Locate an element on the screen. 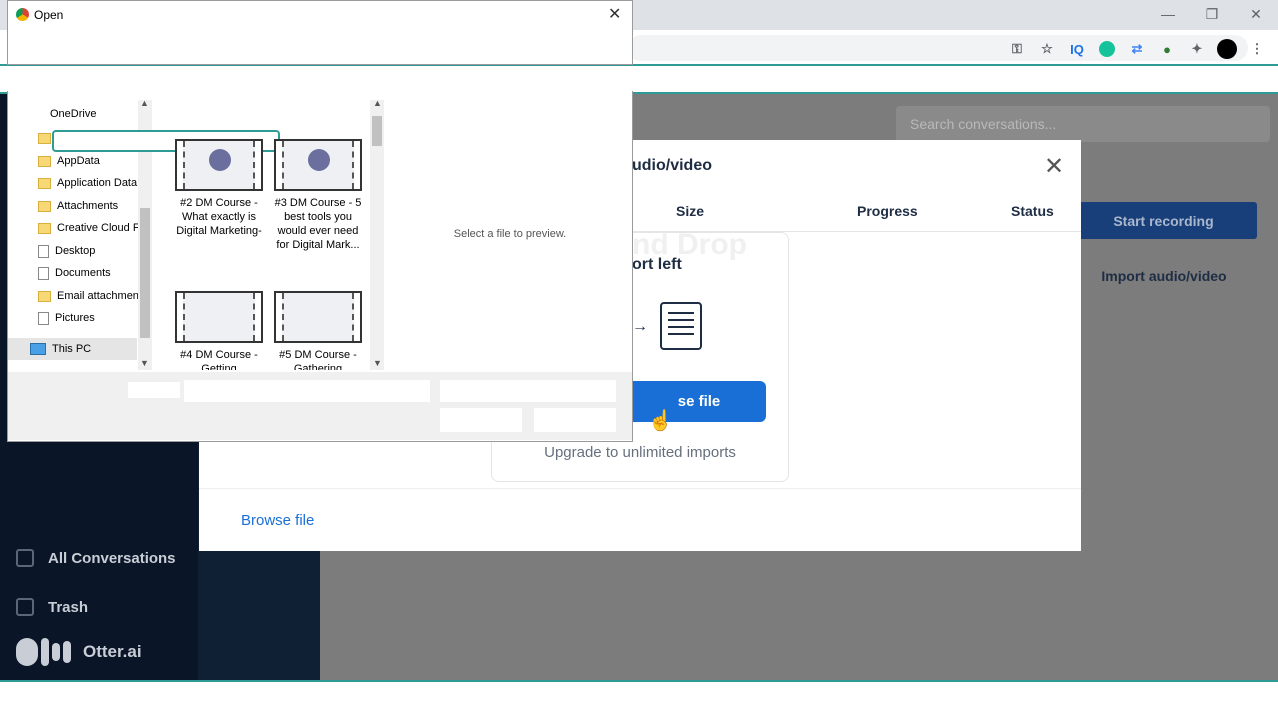  nav-item-documents: Documents is located at coordinates (74, 273).